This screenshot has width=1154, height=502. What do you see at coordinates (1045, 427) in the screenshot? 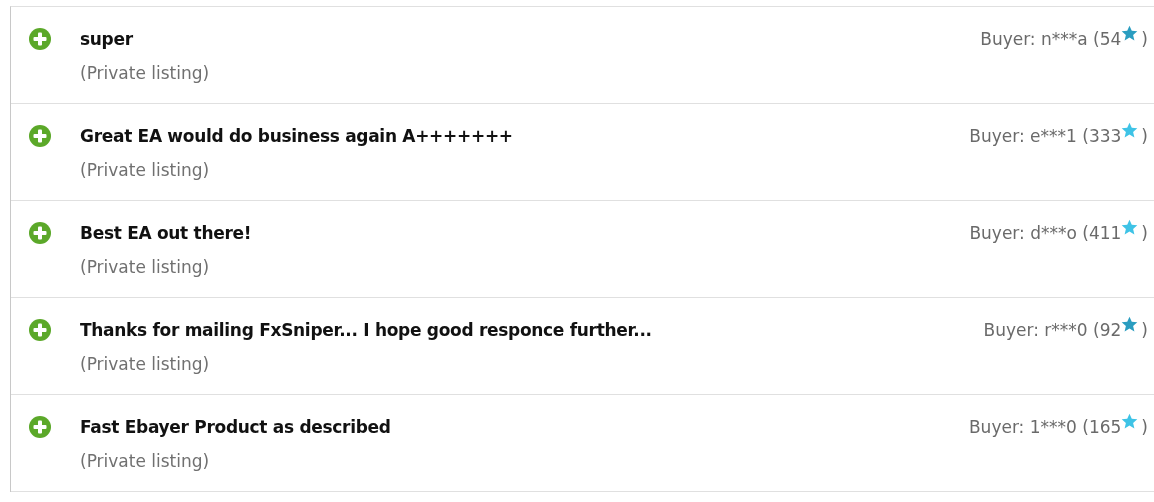
I see `buyer-info: Buyer: 1***0 (165` at bounding box center [1045, 427].